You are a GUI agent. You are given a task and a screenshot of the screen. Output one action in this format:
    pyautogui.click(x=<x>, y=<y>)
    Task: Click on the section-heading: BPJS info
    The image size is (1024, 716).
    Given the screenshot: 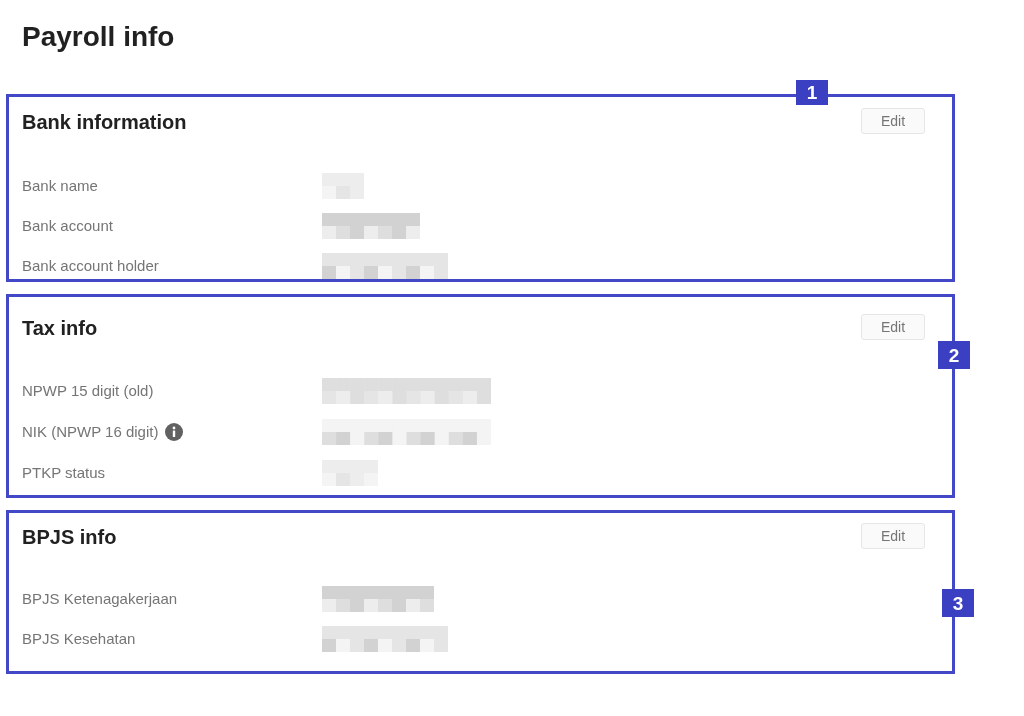 What is the action you would take?
    pyautogui.click(x=69, y=537)
    